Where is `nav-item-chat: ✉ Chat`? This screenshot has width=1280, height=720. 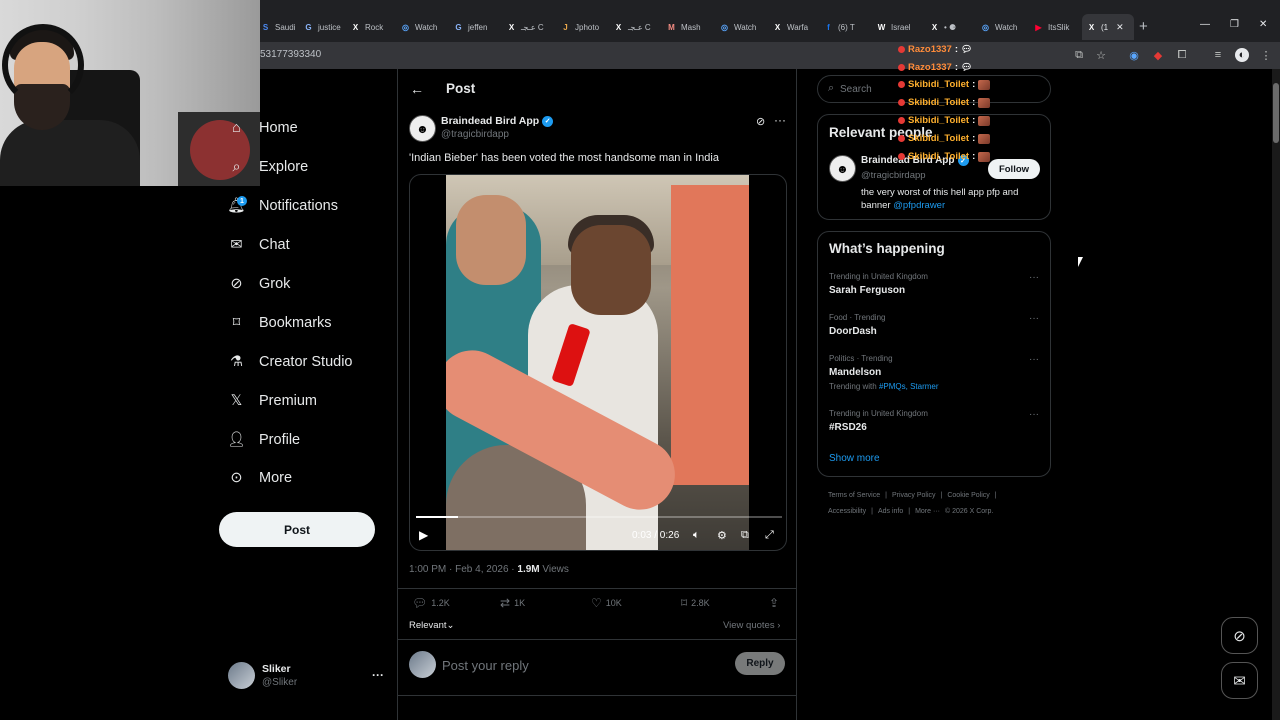 nav-item-chat: ✉ Chat is located at coordinates (258, 244).